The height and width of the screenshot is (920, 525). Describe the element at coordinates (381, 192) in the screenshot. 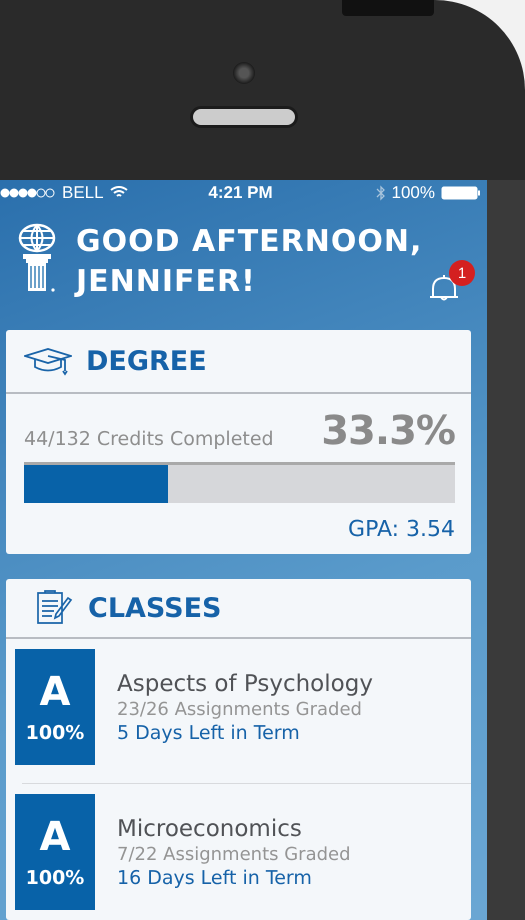

I see `bluetooth-icon` at that location.